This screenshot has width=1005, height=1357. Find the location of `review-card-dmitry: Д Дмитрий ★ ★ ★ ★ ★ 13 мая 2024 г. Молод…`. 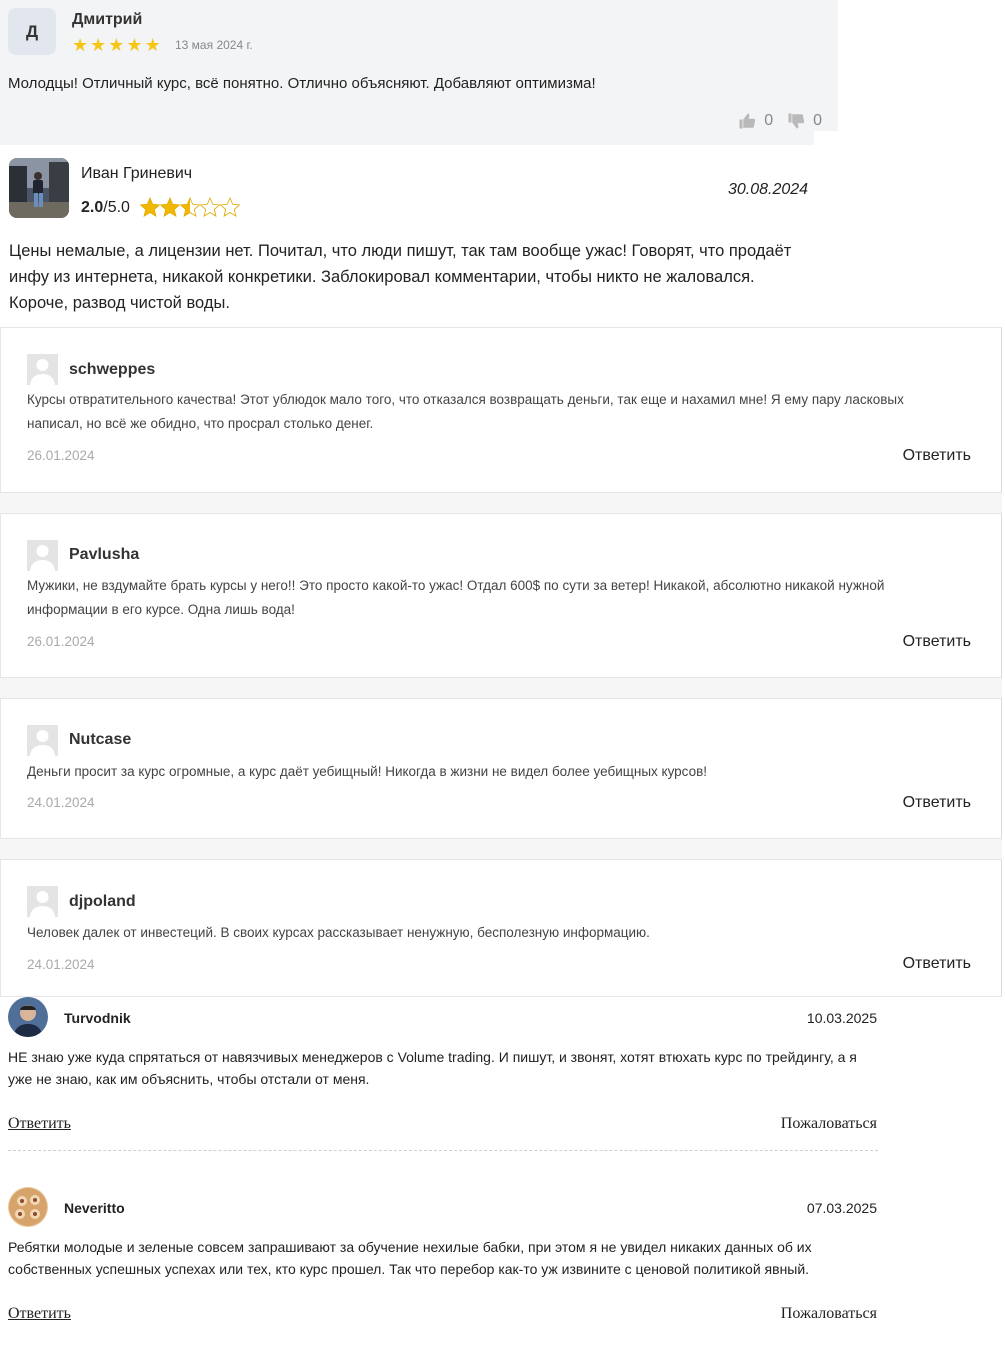

review-card-dmitry: Д Дмитрий ★ ★ ★ ★ ★ 13 мая 2024 г. Молод… is located at coordinates (419, 65).